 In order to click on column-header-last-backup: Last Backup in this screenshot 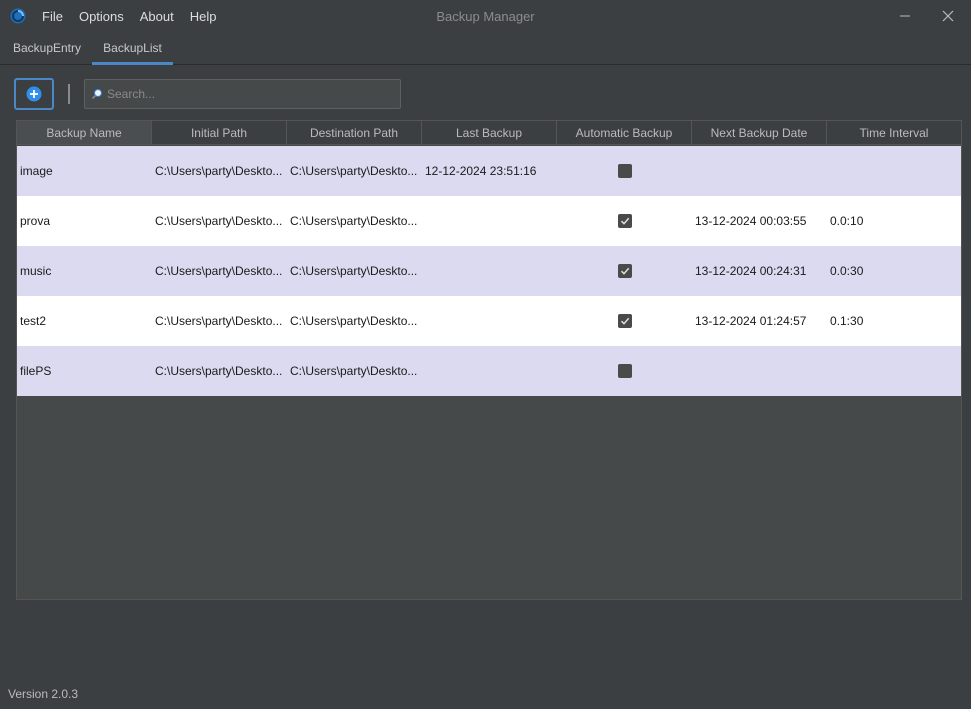, I will do `click(489, 133)`.